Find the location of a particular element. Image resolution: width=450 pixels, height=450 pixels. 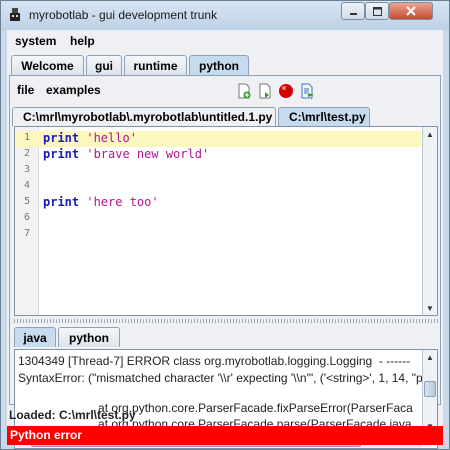

title-bar: myrobotlab - gui development trunk is located at coordinates (225, 15).